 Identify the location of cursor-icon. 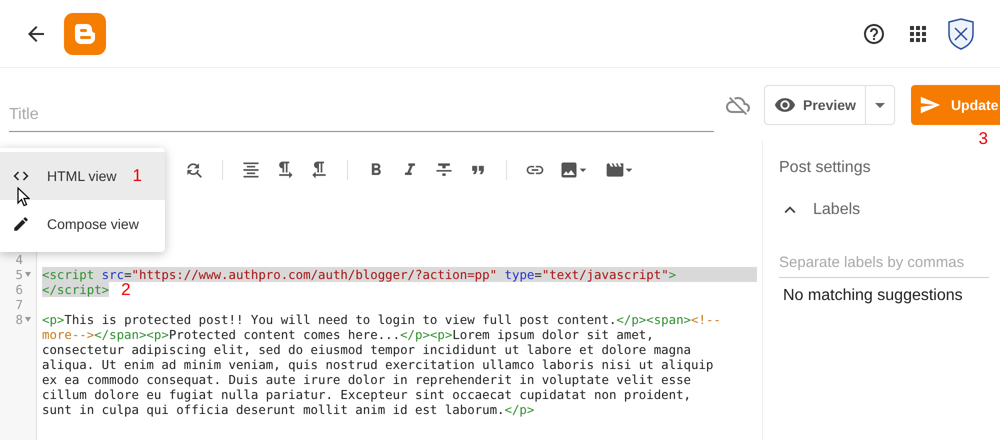
(23, 197).